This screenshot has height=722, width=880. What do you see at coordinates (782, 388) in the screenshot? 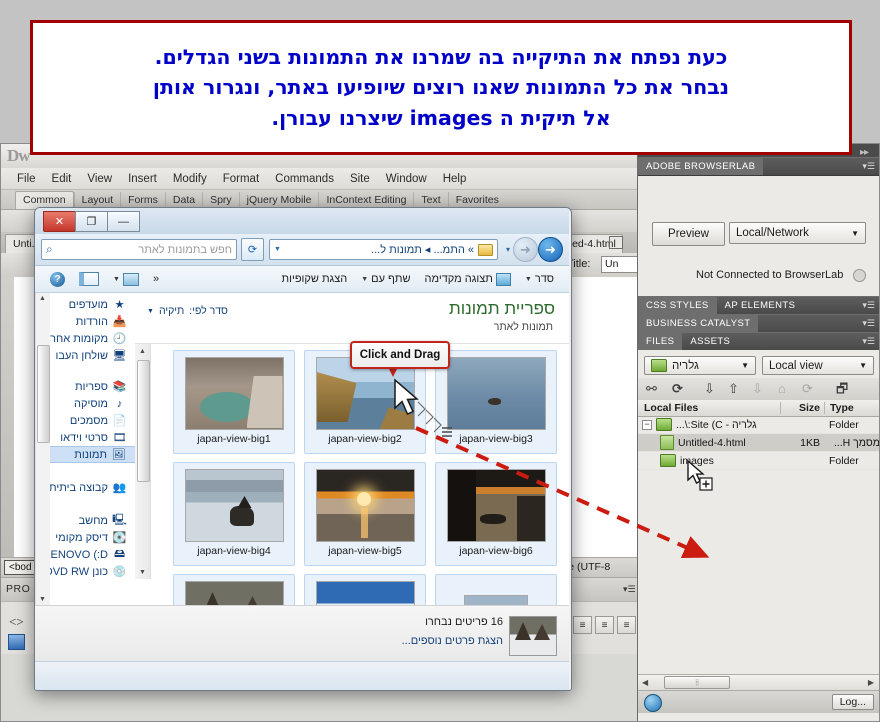
I see `check-in-icon: ⌂` at bounding box center [782, 388].